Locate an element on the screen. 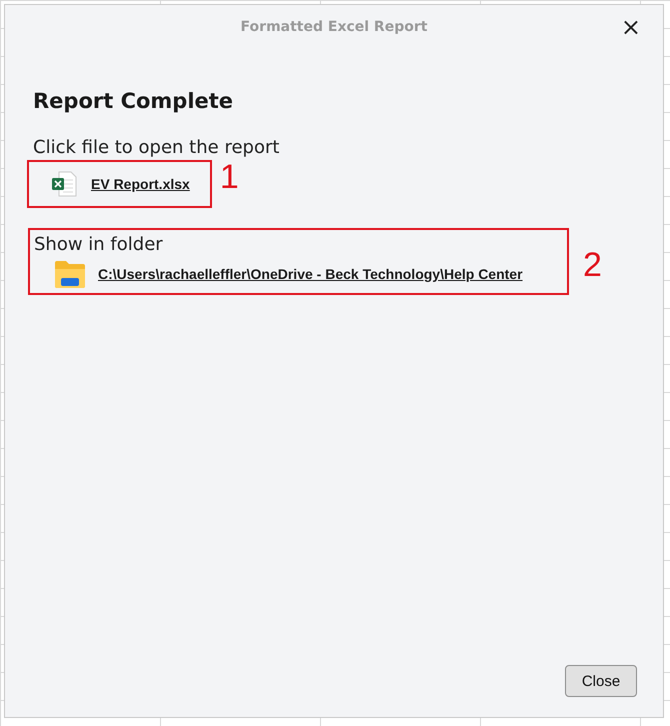 The height and width of the screenshot is (726, 670). spreadsheet-file-icon is located at coordinates (64, 184).